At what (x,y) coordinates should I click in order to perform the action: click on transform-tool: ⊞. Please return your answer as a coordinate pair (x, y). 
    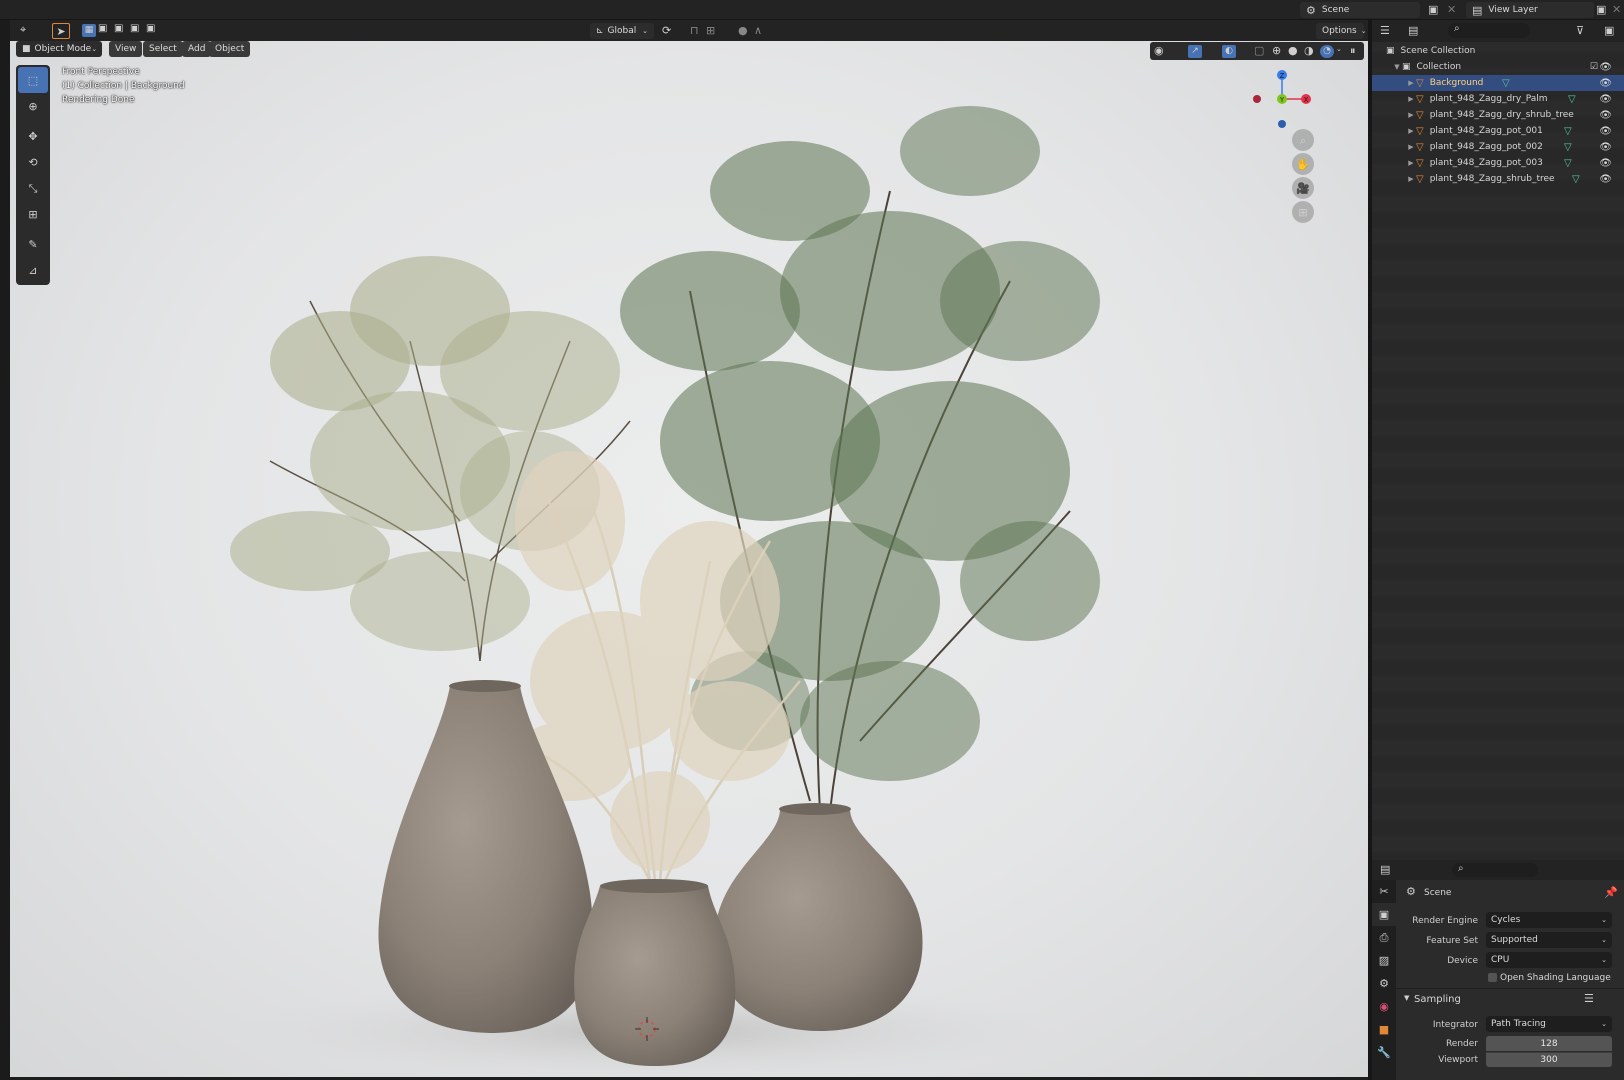
    Looking at the image, I should click on (33, 214).